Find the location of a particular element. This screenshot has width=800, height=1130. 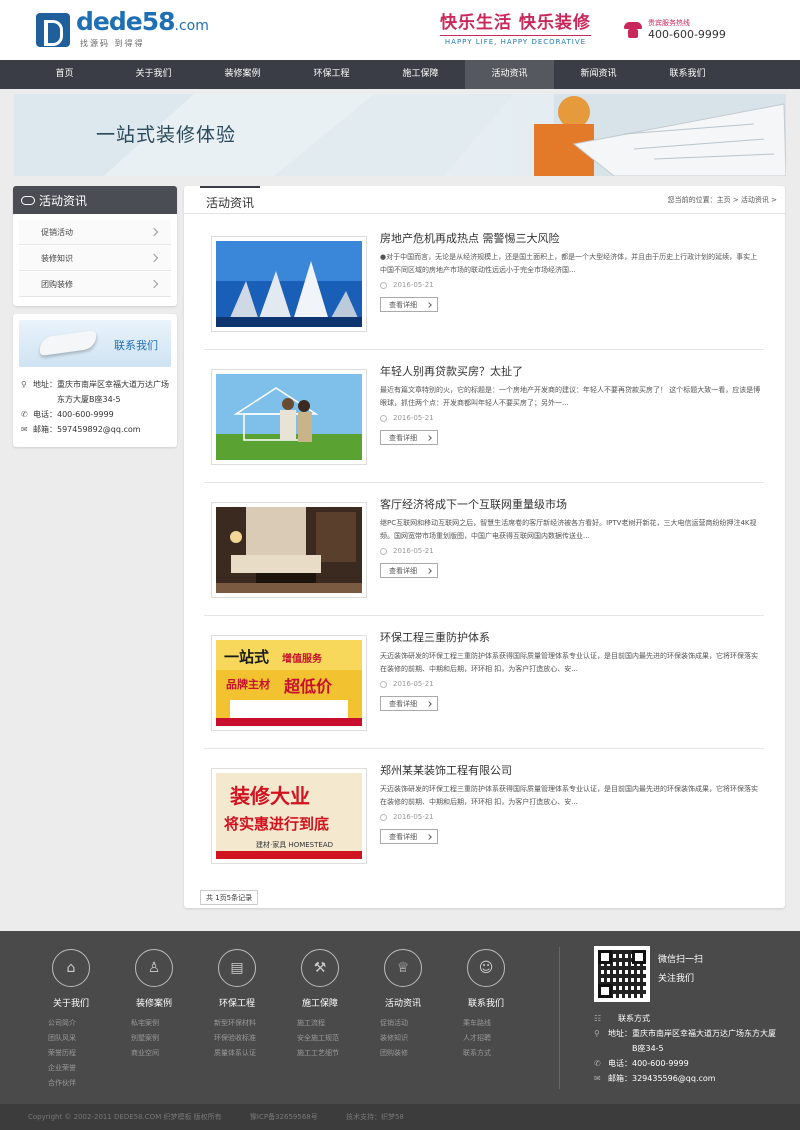

nav-item-about: 关于我们 is located at coordinates (153, 74).